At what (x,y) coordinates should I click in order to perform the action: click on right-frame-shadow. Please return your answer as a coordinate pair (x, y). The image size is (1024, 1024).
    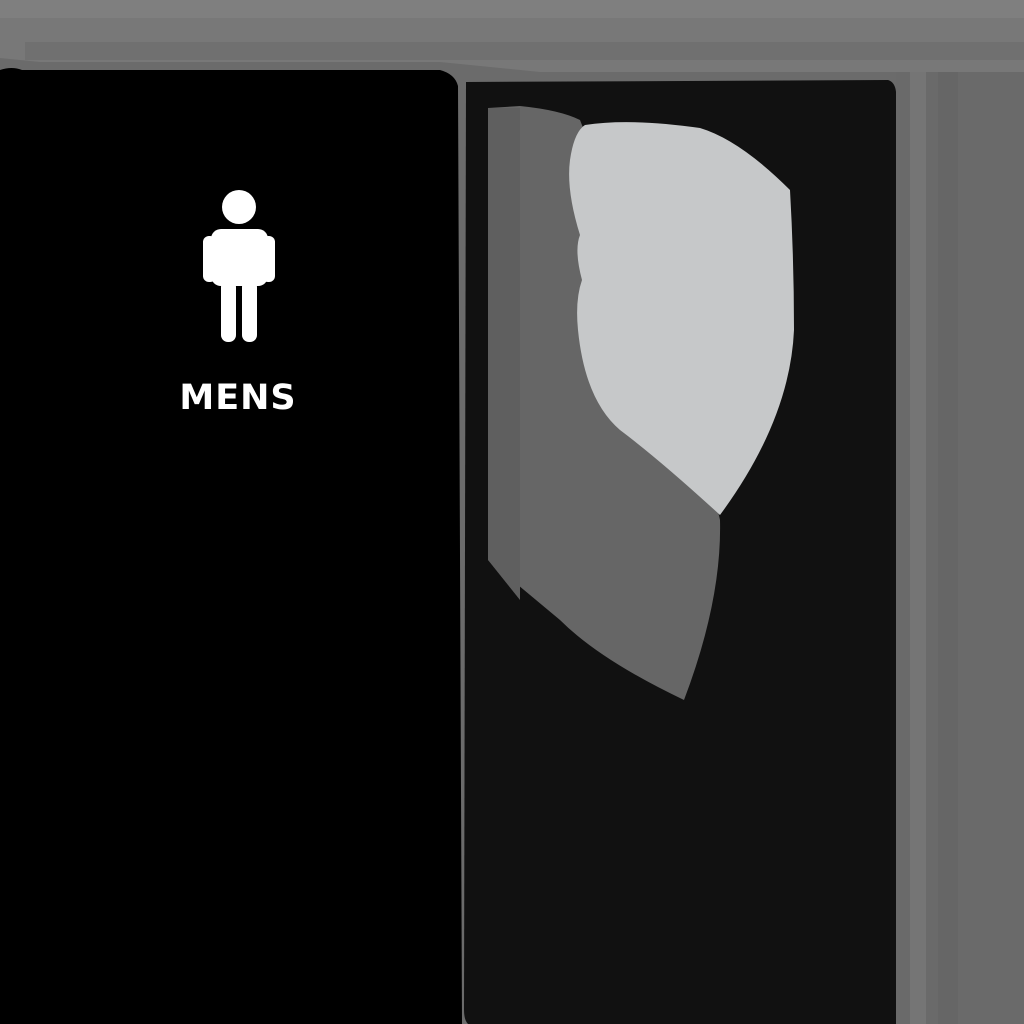
    Looking at the image, I should click on (948, 548).